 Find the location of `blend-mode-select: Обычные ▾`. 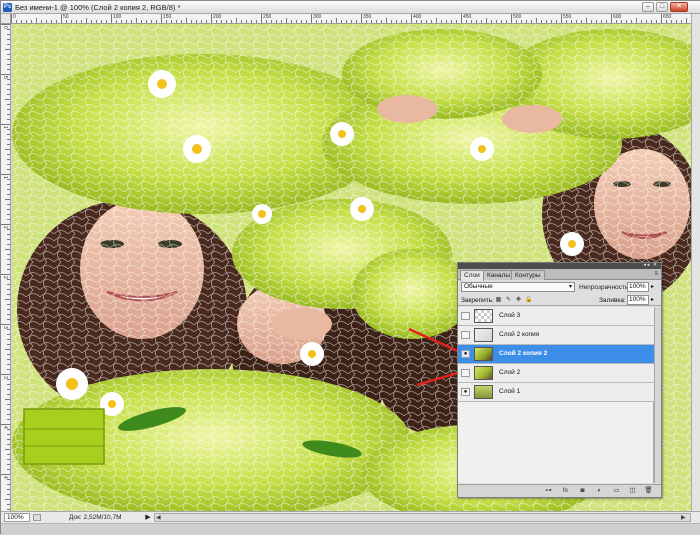

blend-mode-select: Обычные ▾ is located at coordinates (518, 287).